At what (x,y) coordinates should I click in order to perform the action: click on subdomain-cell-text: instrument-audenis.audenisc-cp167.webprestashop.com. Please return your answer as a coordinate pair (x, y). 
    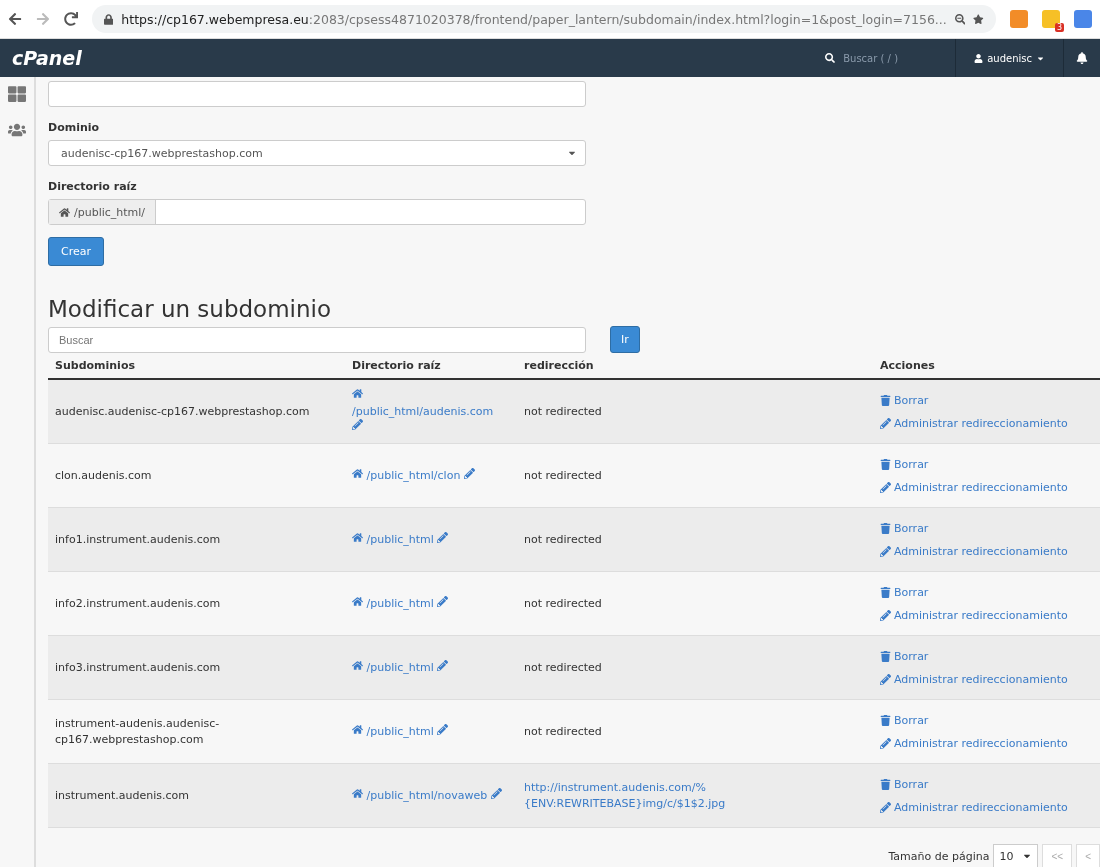
    Looking at the image, I should click on (138, 731).